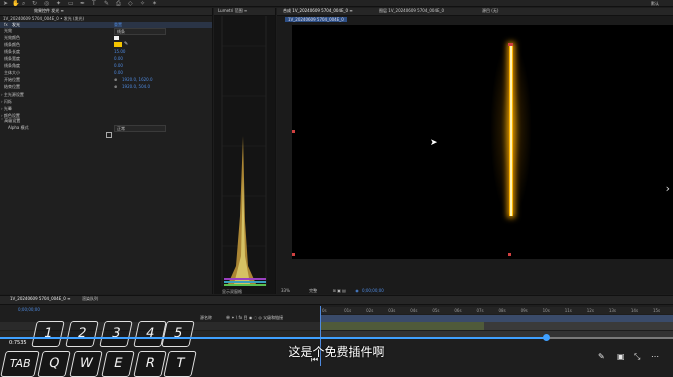 Image resolution: width=673 pixels, height=377 pixels. Describe the element at coordinates (137, 79) in the screenshot. I see `property-value: 1920.0, 1620.0` at that location.